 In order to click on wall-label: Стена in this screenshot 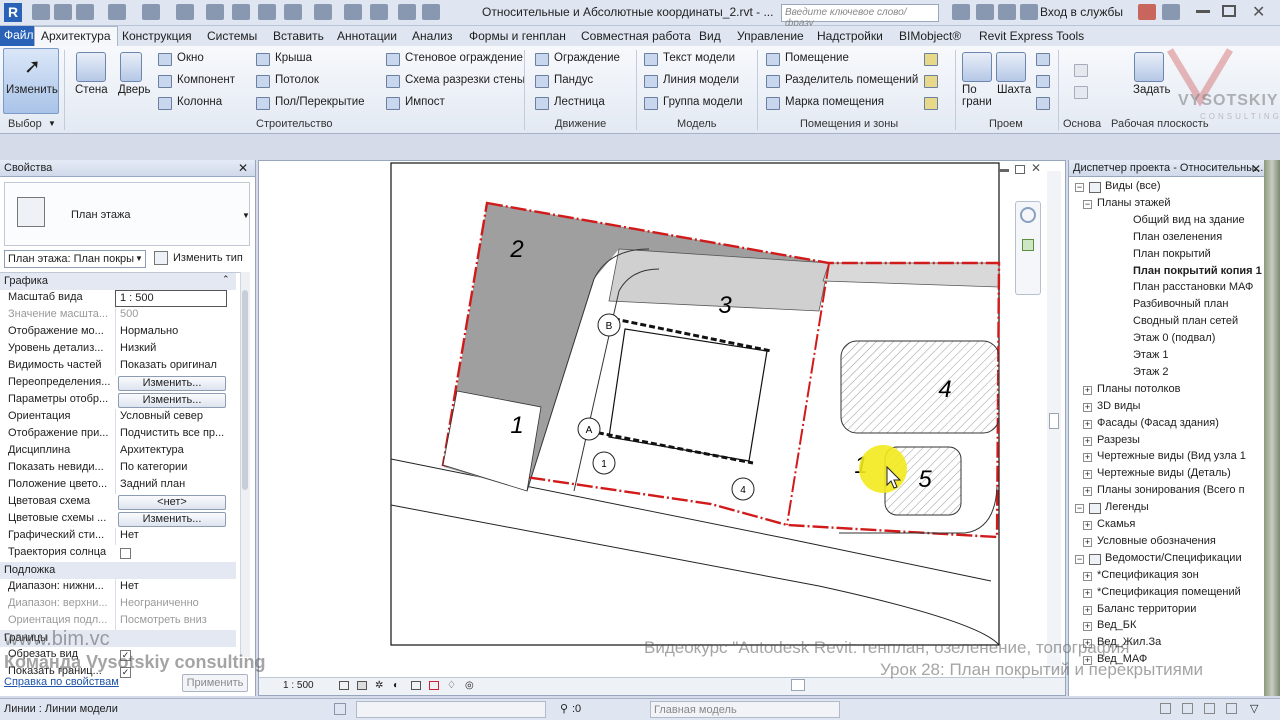, I will do `click(91, 90)`.